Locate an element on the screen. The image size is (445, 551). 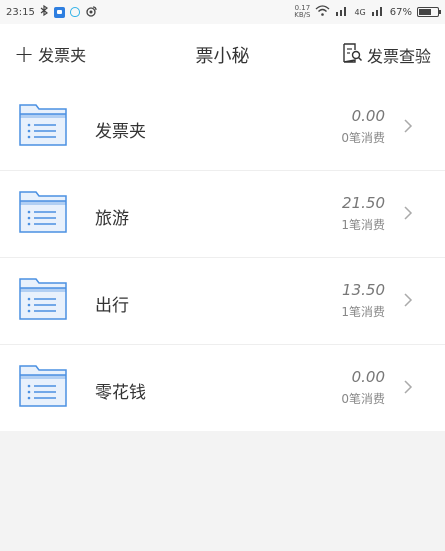
folder-name: 零花钱 is located at coordinates (120, 393).